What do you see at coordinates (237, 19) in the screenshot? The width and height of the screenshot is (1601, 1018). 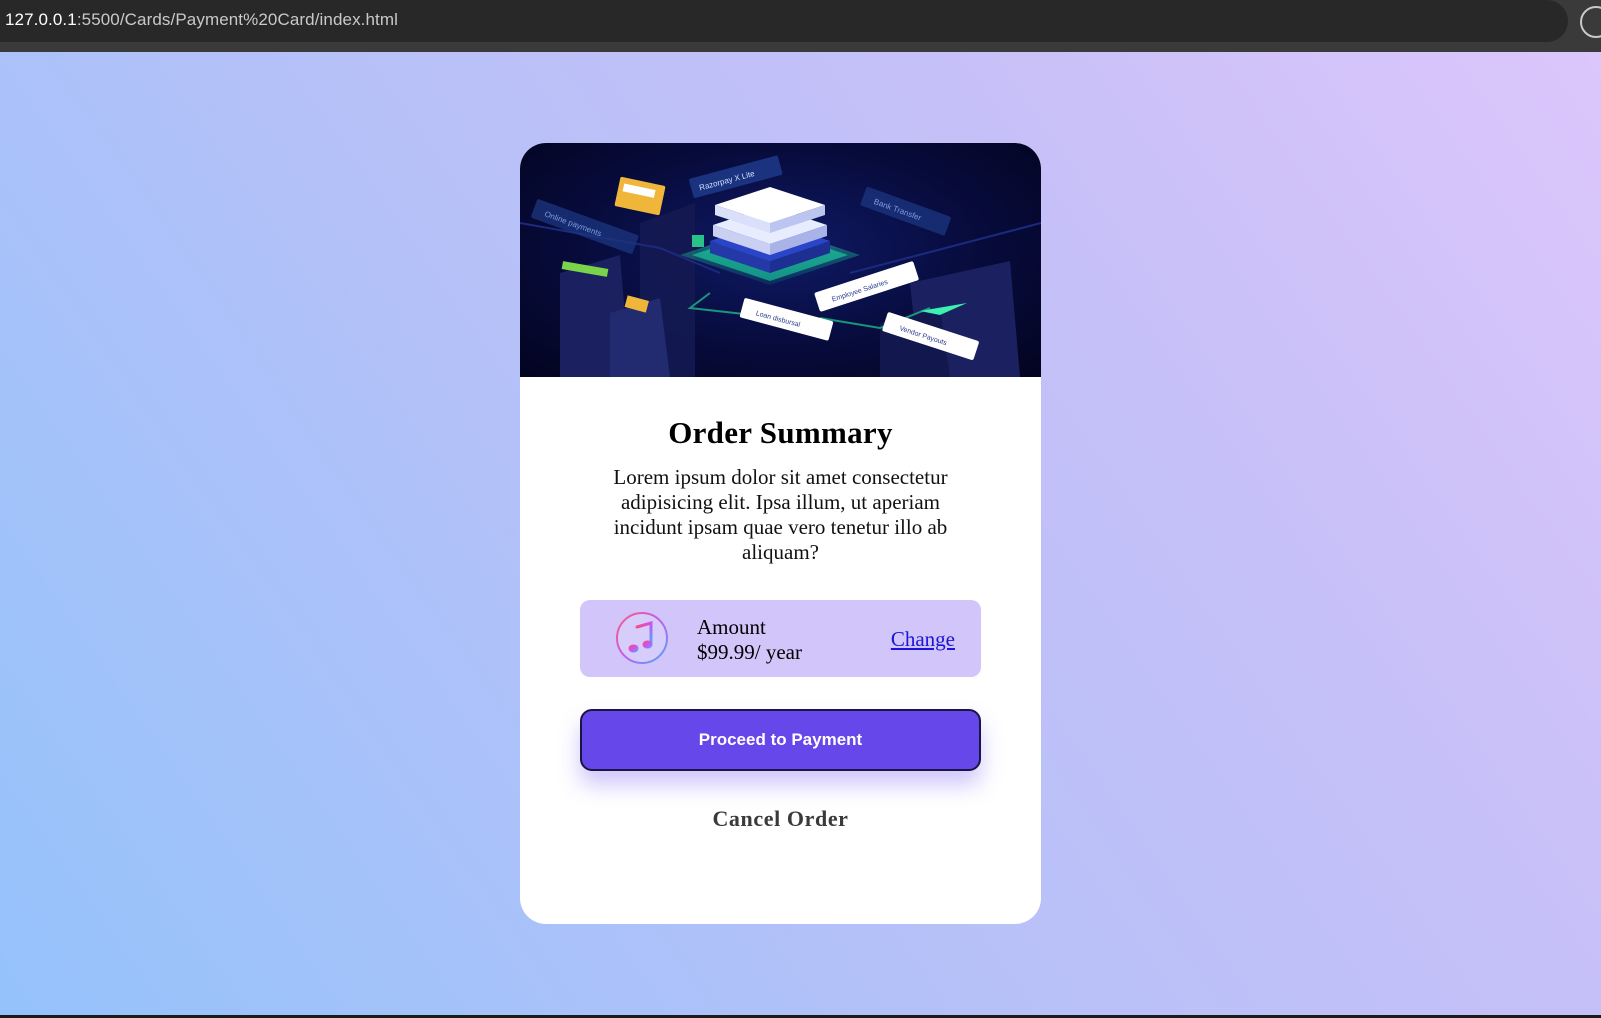 I see `url-path: :5500/Cards/Payment%20Card/index.html` at bounding box center [237, 19].